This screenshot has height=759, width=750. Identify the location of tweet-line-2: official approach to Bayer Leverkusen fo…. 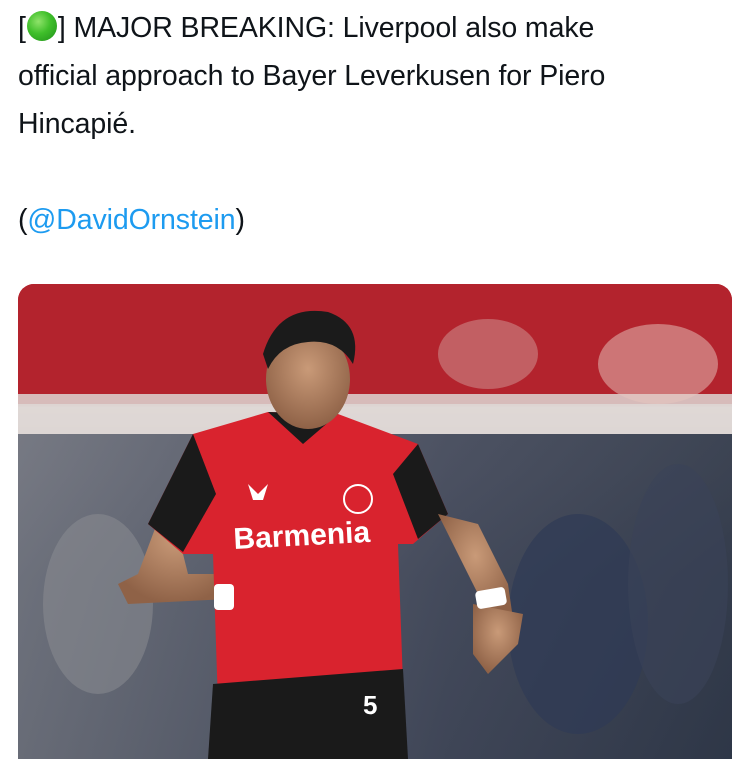
(312, 76).